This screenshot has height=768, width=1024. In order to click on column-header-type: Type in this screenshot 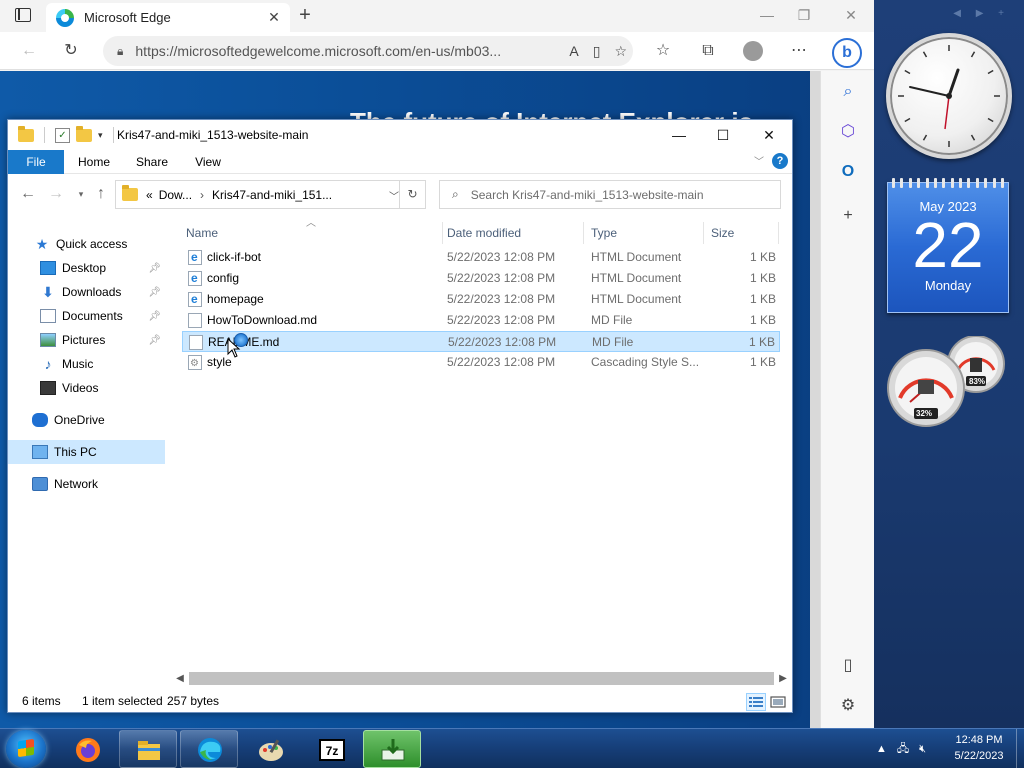, I will do `click(645, 233)`.